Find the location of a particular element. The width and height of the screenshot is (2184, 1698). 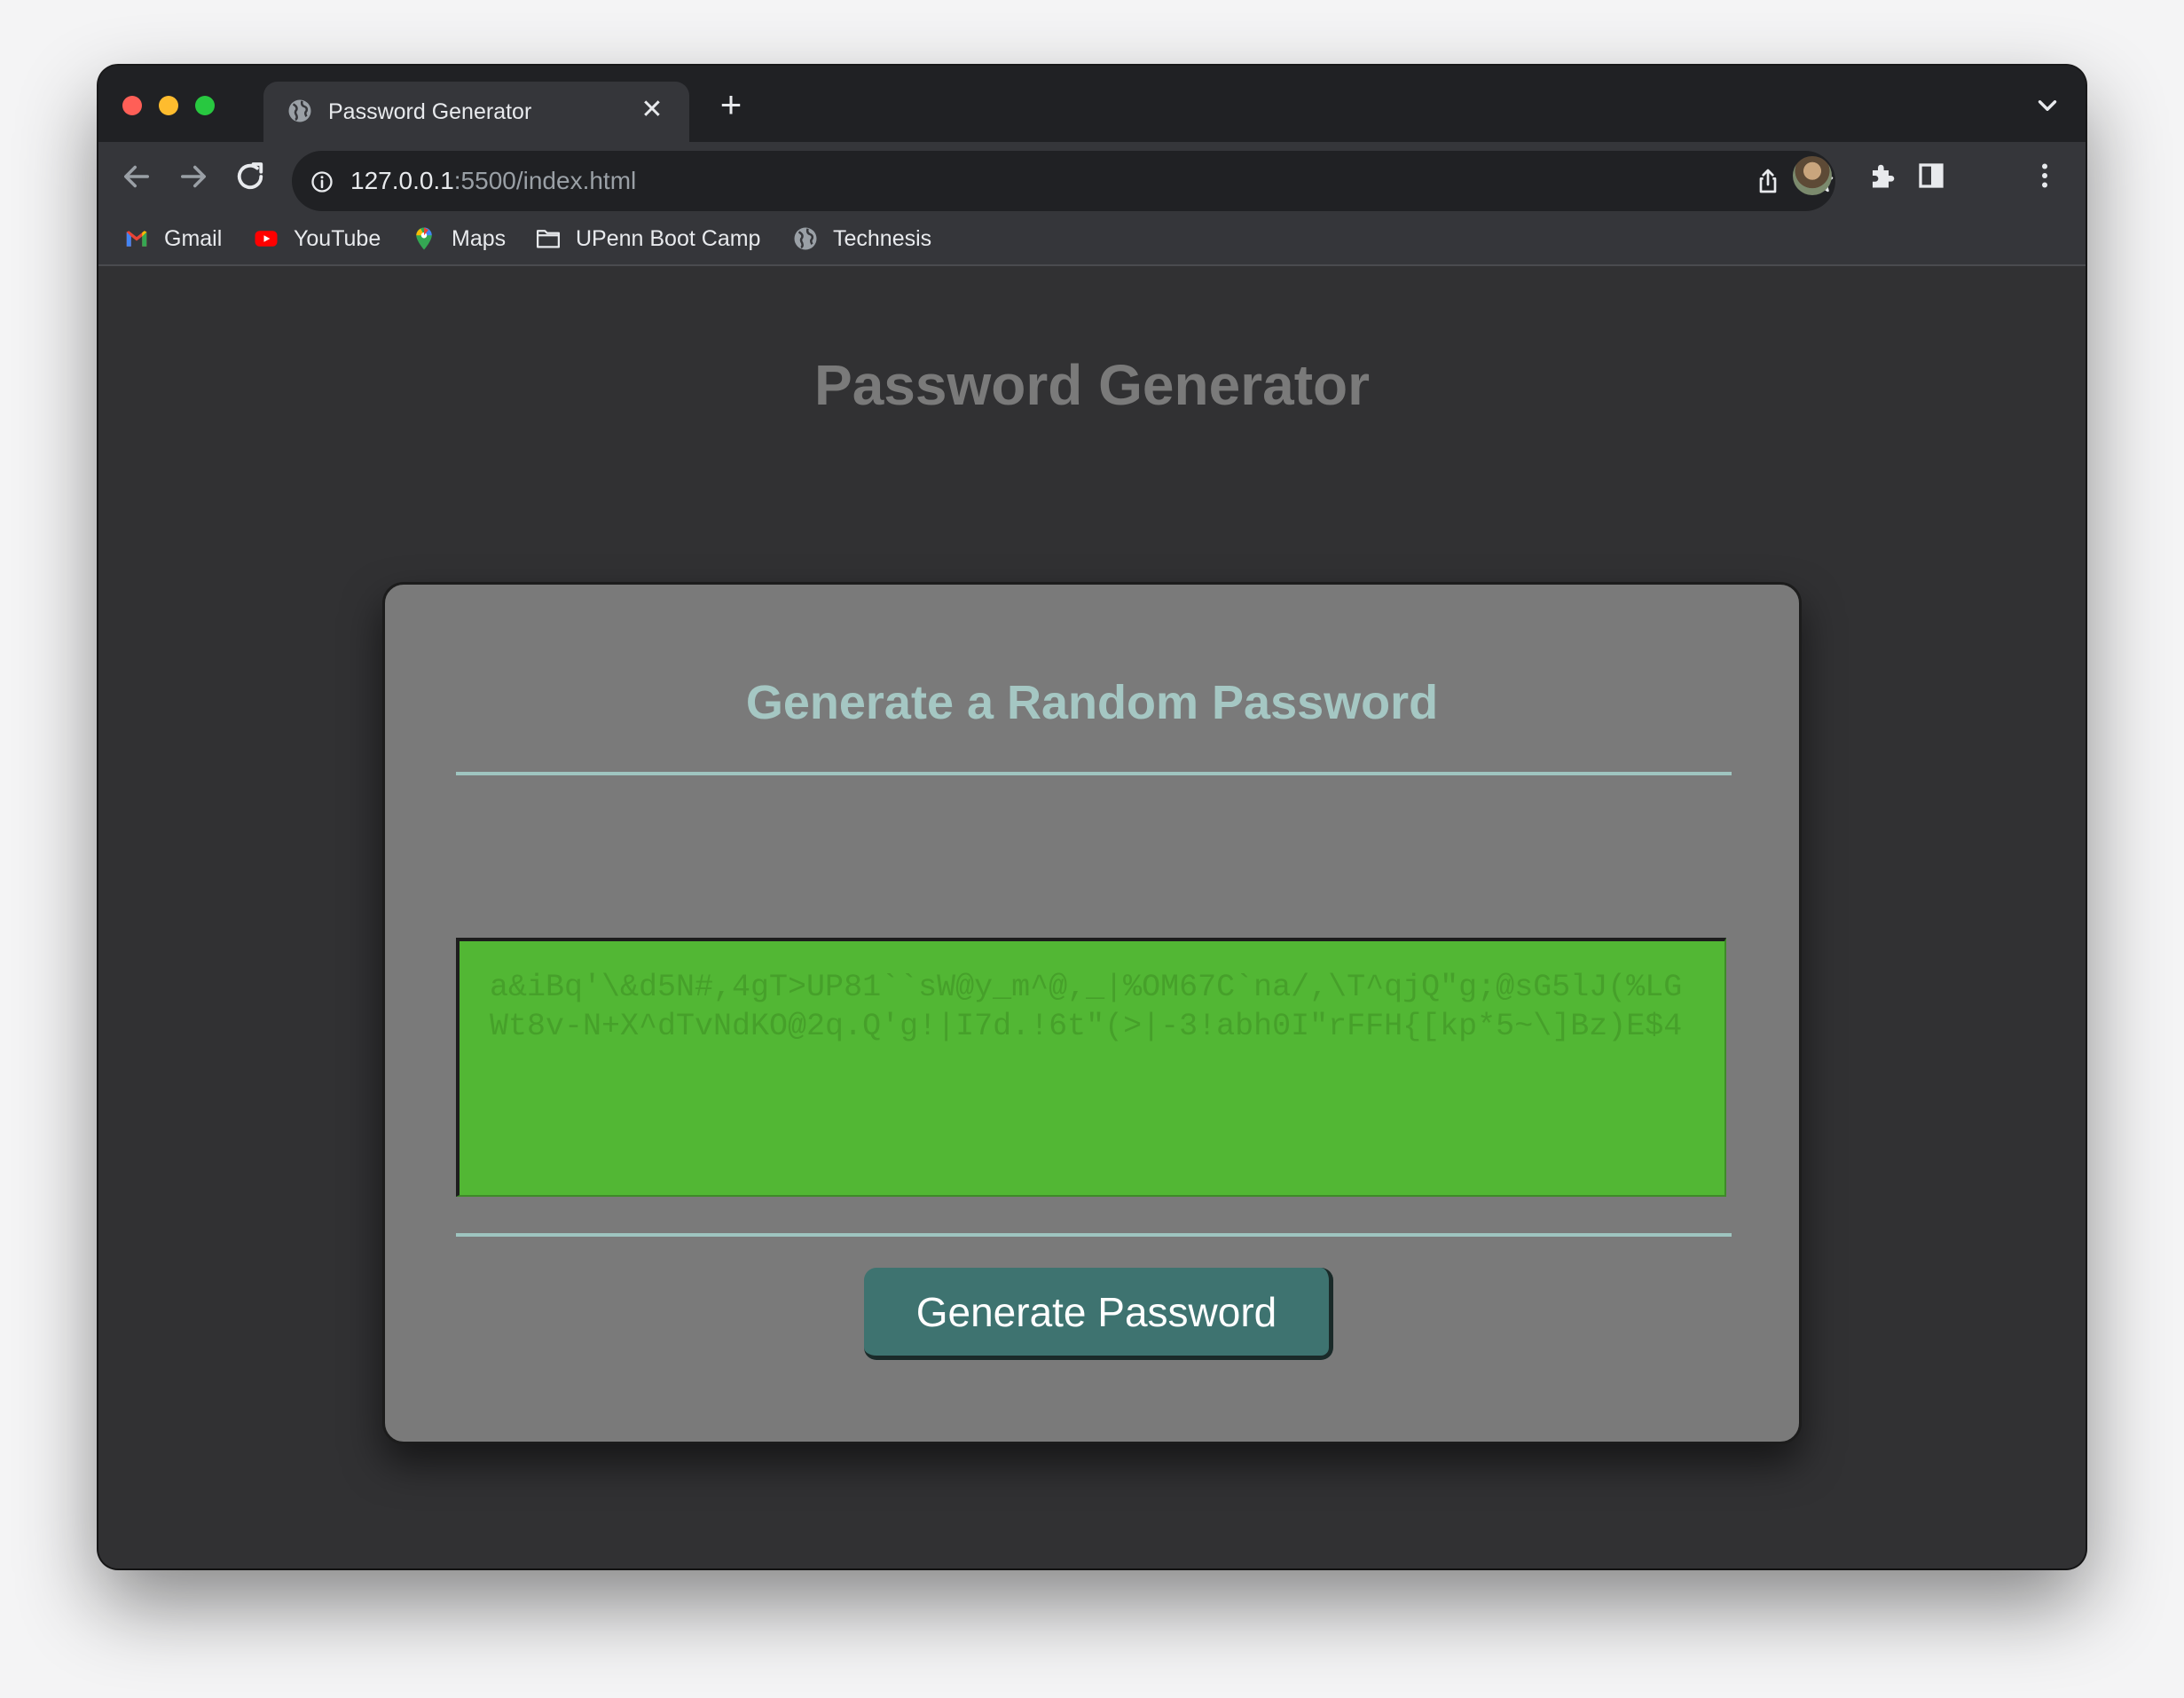

bookmark-label: Maps is located at coordinates (479, 238).